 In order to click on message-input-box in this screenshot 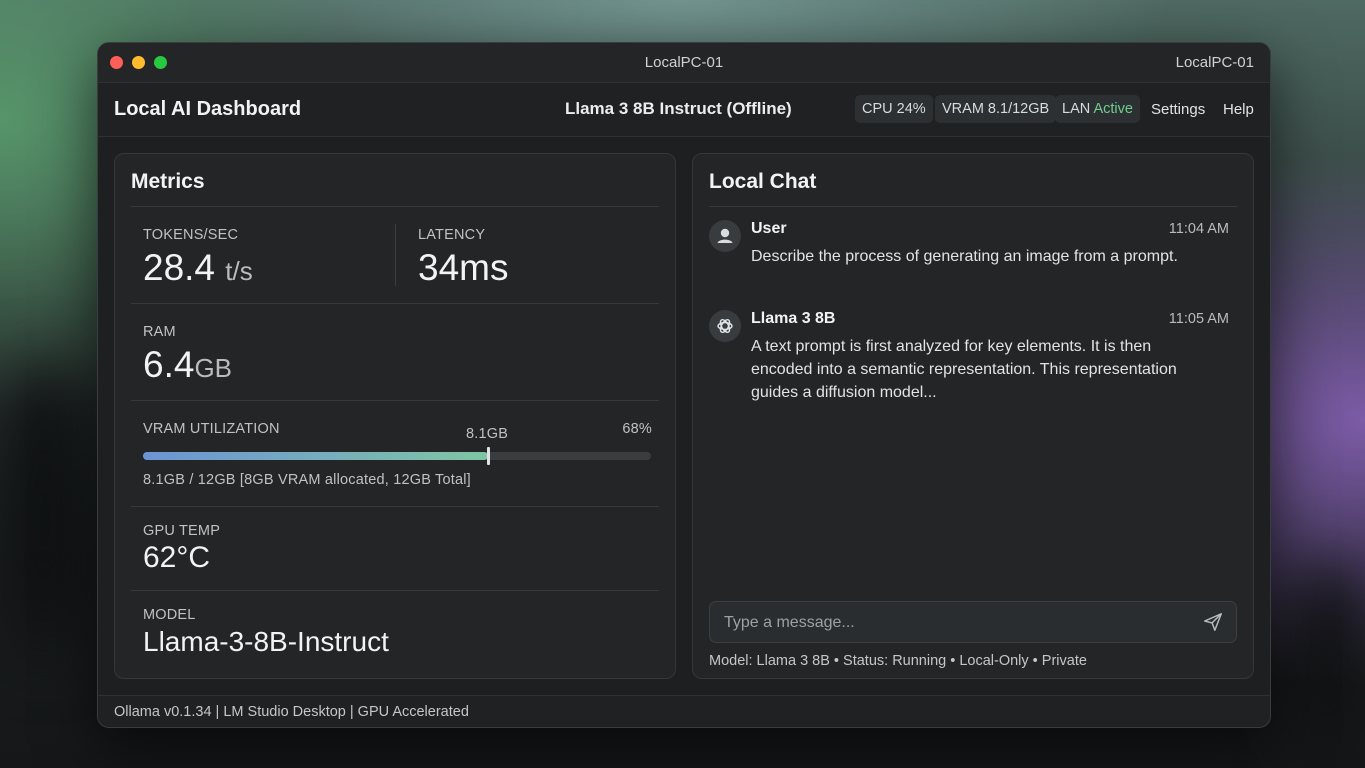, I will do `click(973, 622)`.